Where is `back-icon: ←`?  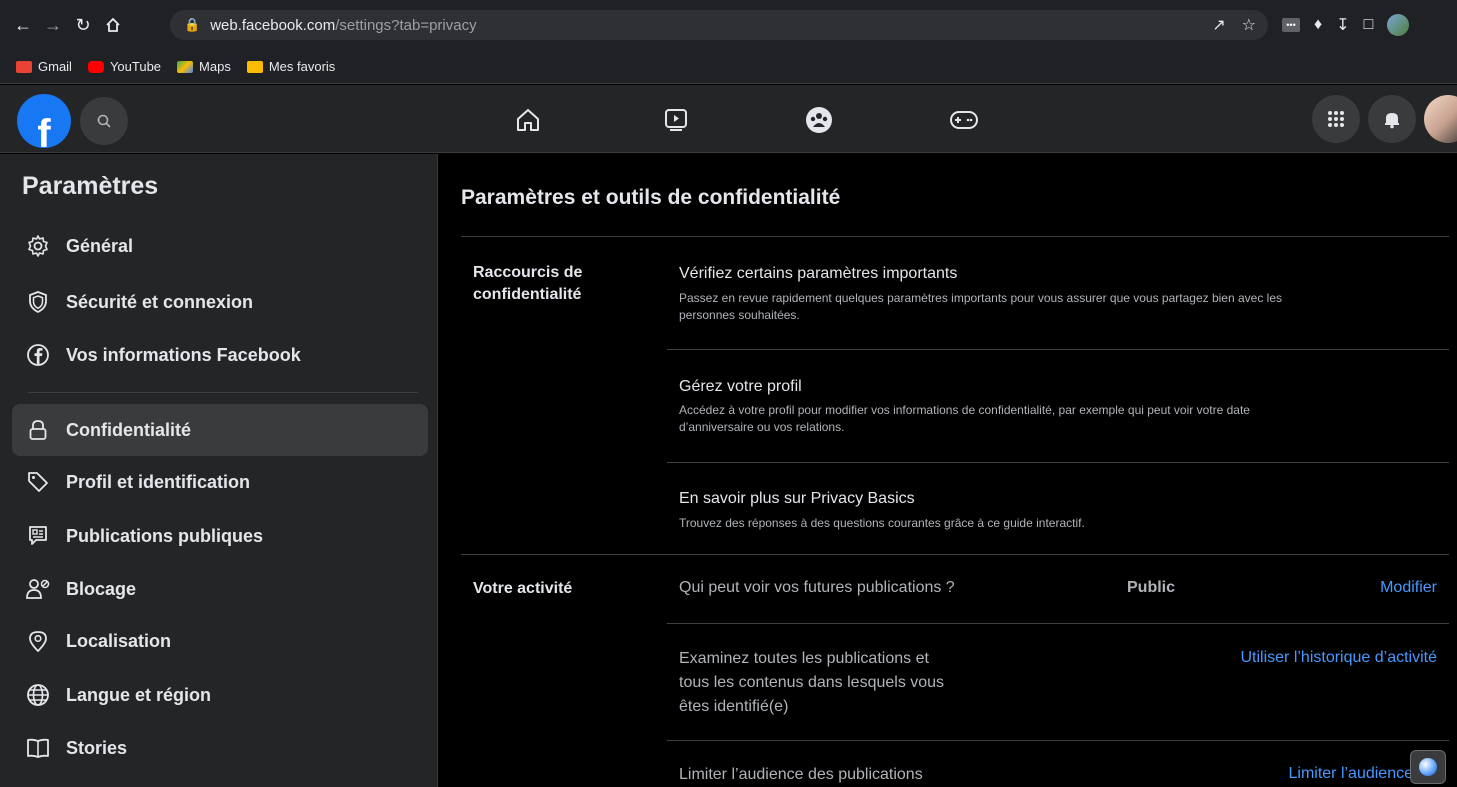 back-icon: ← is located at coordinates (23, 25).